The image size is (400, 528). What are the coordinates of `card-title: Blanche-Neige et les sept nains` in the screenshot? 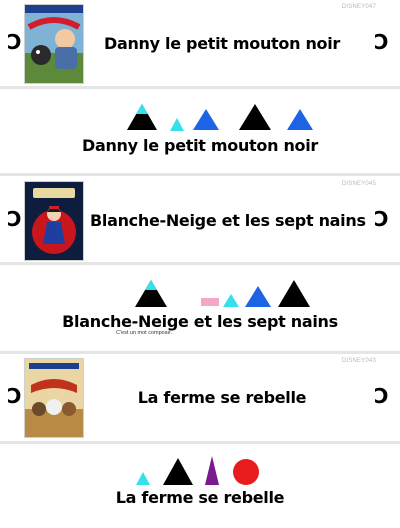 It's located at (228, 220).